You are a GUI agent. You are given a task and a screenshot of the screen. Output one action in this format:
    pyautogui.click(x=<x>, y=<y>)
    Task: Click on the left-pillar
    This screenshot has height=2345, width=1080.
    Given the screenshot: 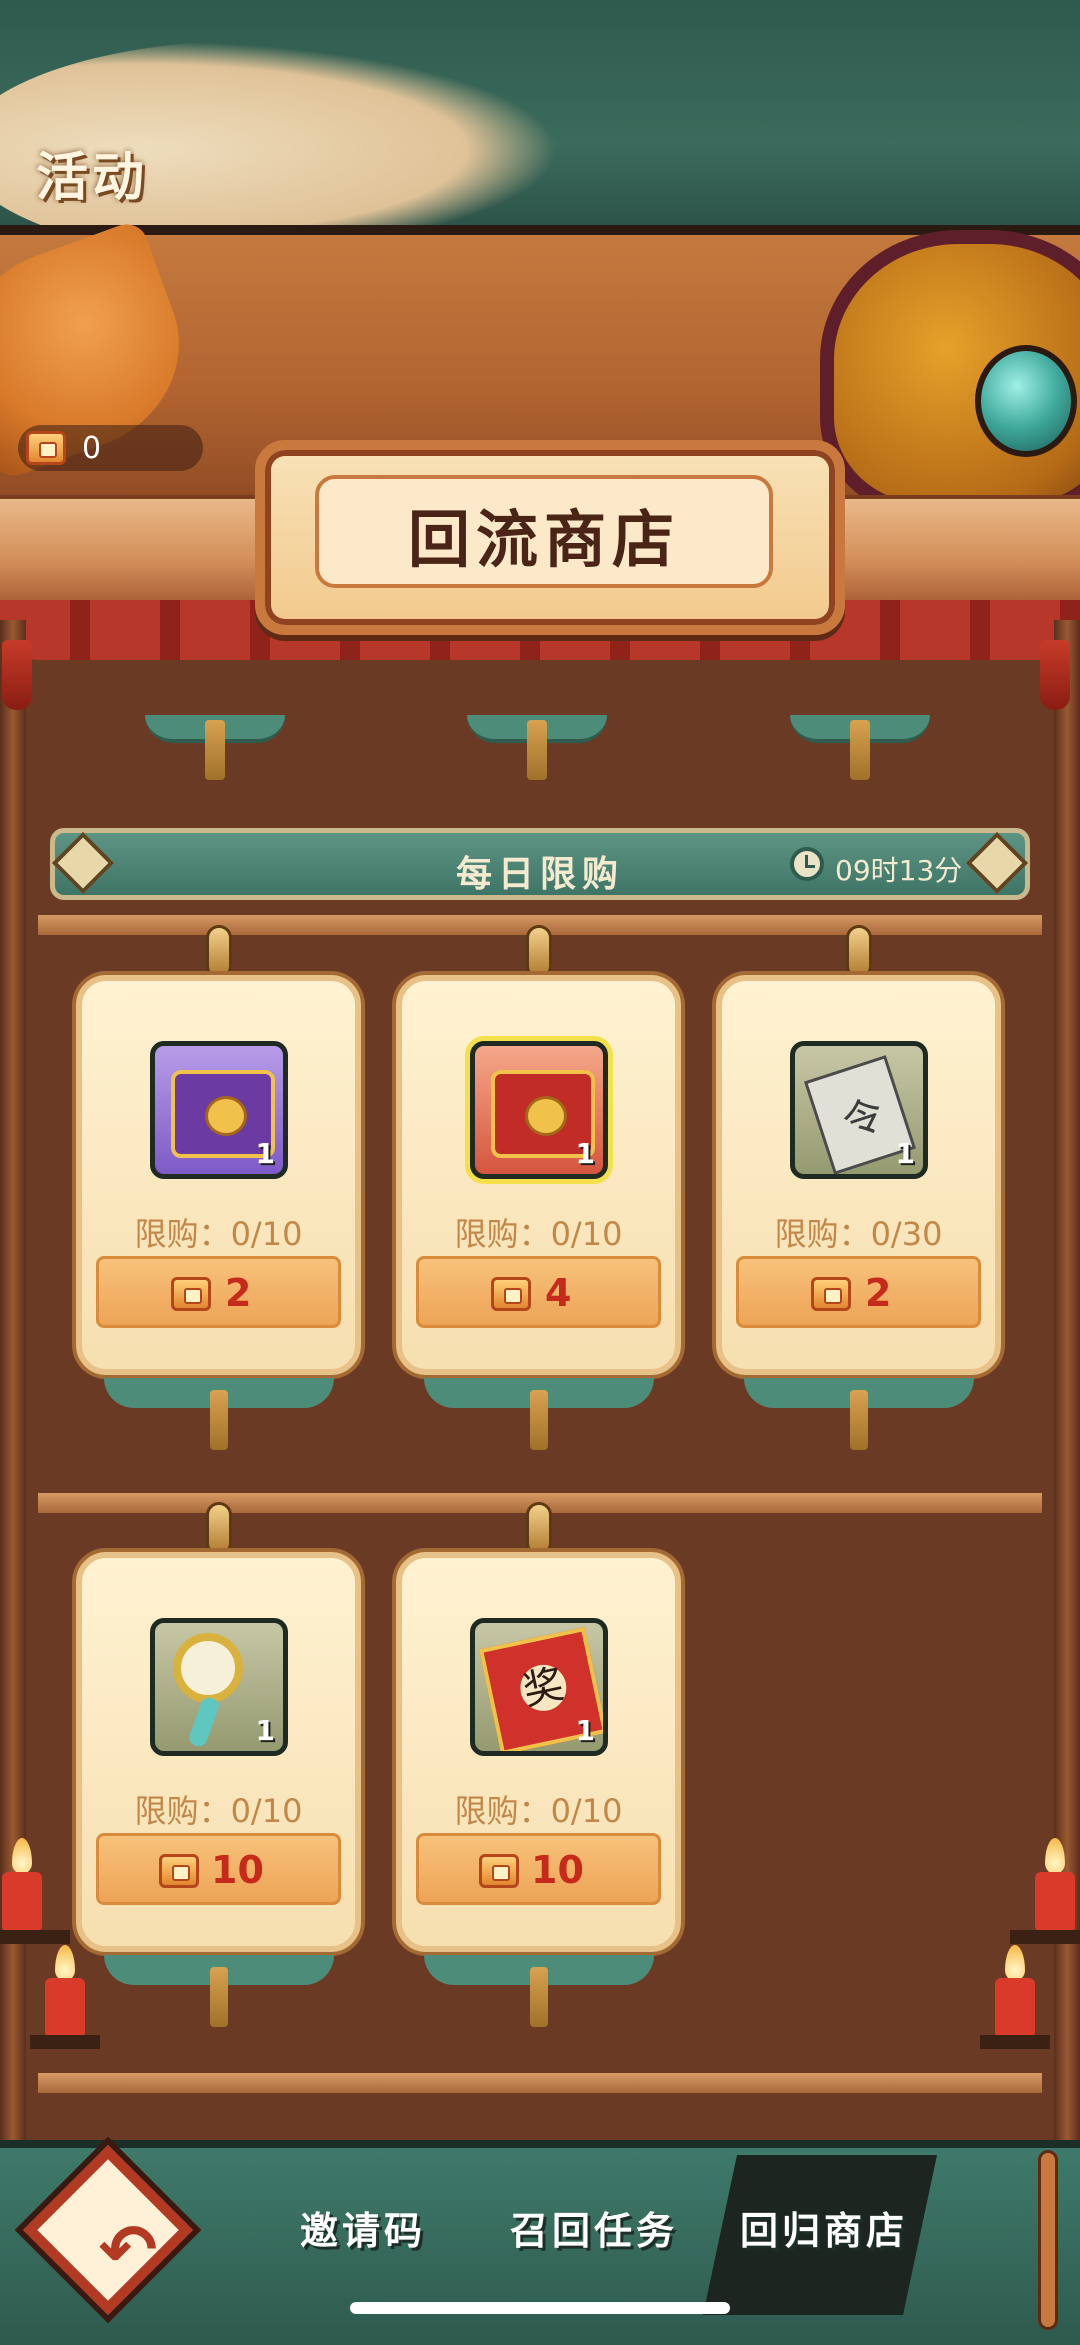 What is the action you would take?
    pyautogui.click(x=13, y=1470)
    